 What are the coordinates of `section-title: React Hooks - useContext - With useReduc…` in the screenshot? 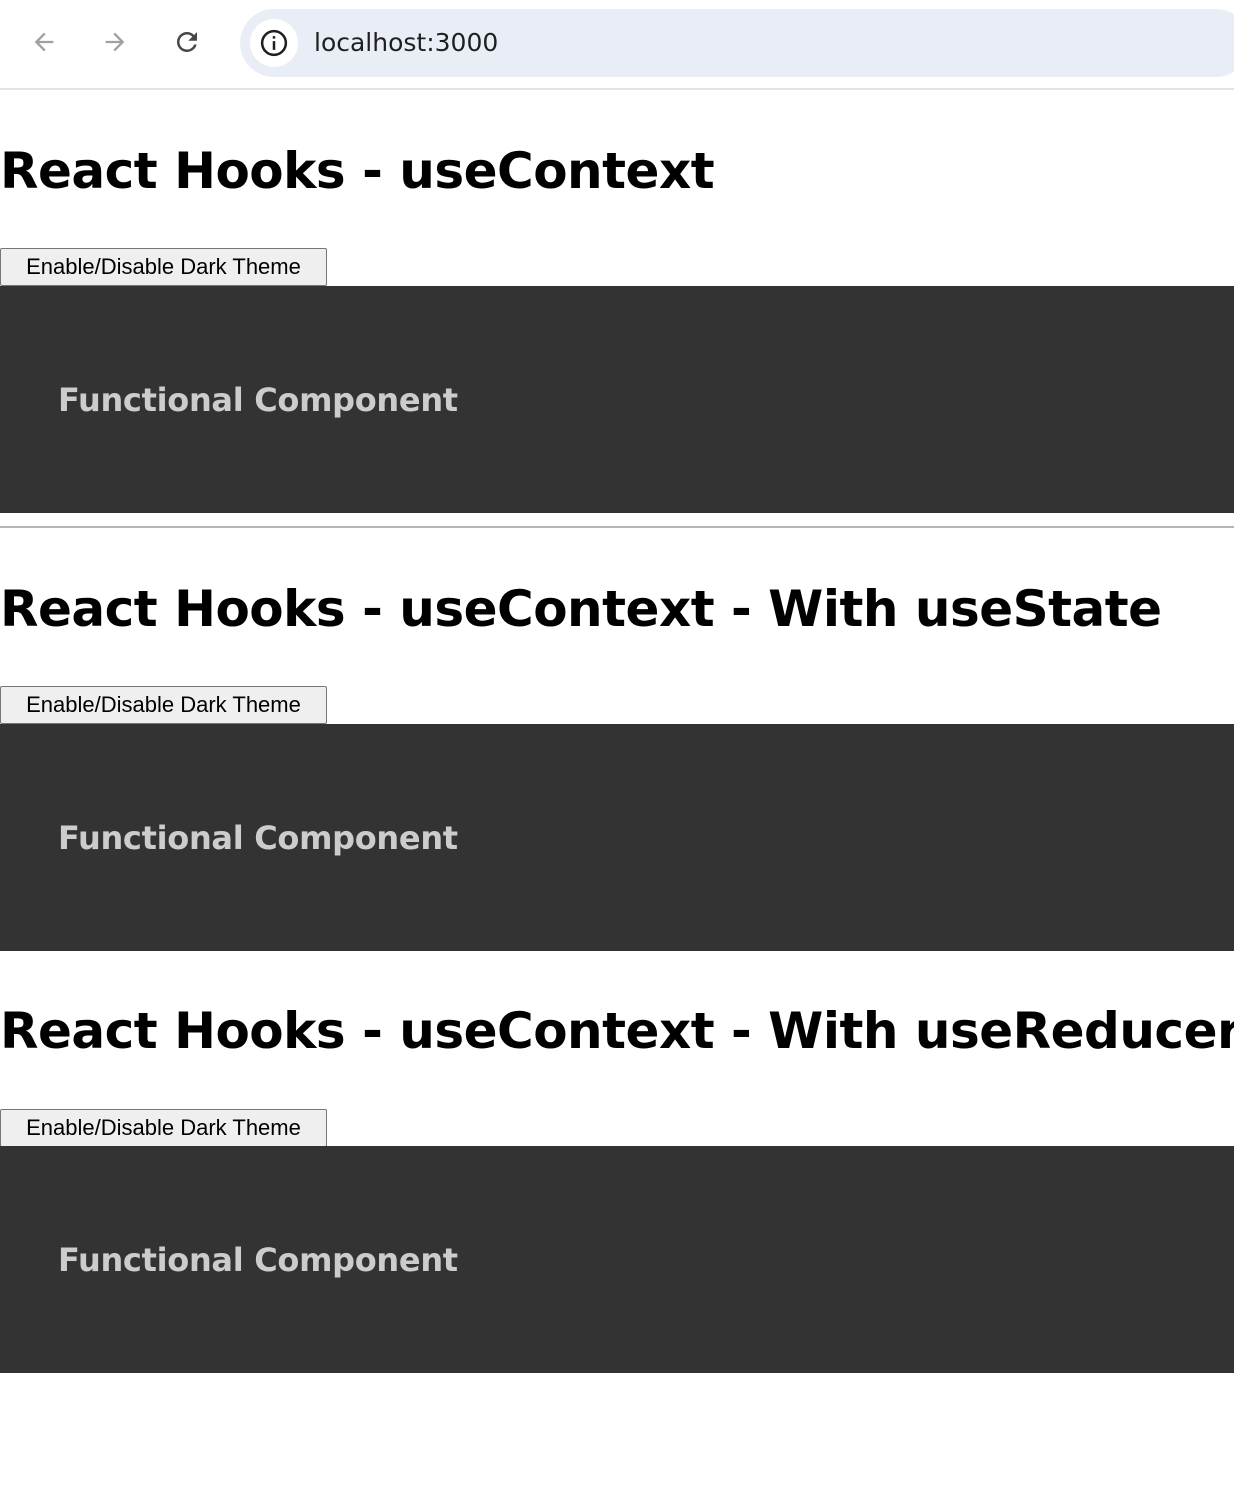 It's located at (617, 1031).